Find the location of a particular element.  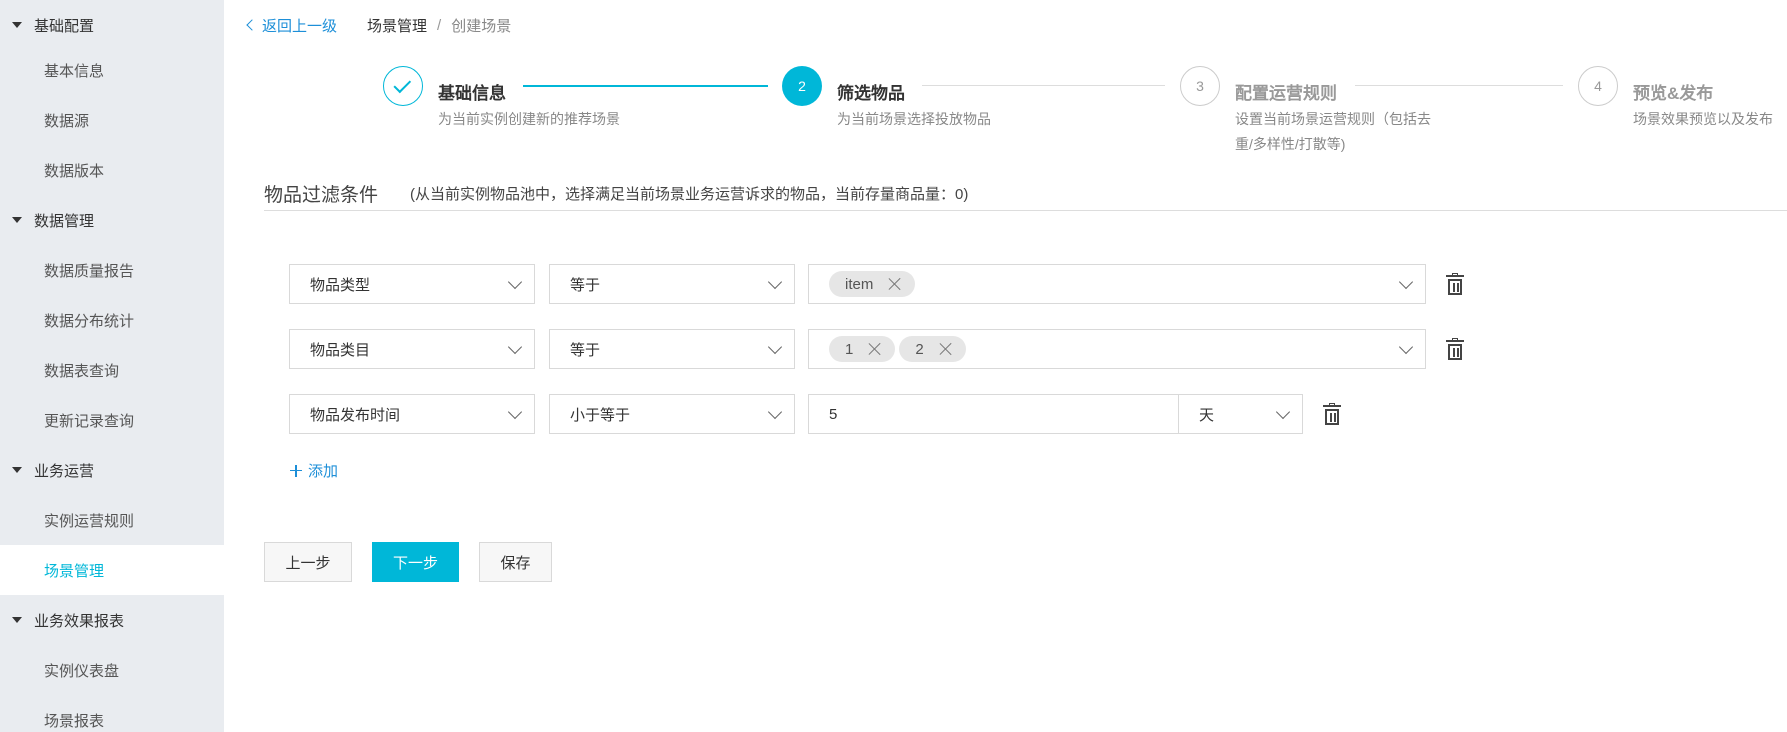

filter-2-operator-select: 等于 is located at coordinates (672, 349).